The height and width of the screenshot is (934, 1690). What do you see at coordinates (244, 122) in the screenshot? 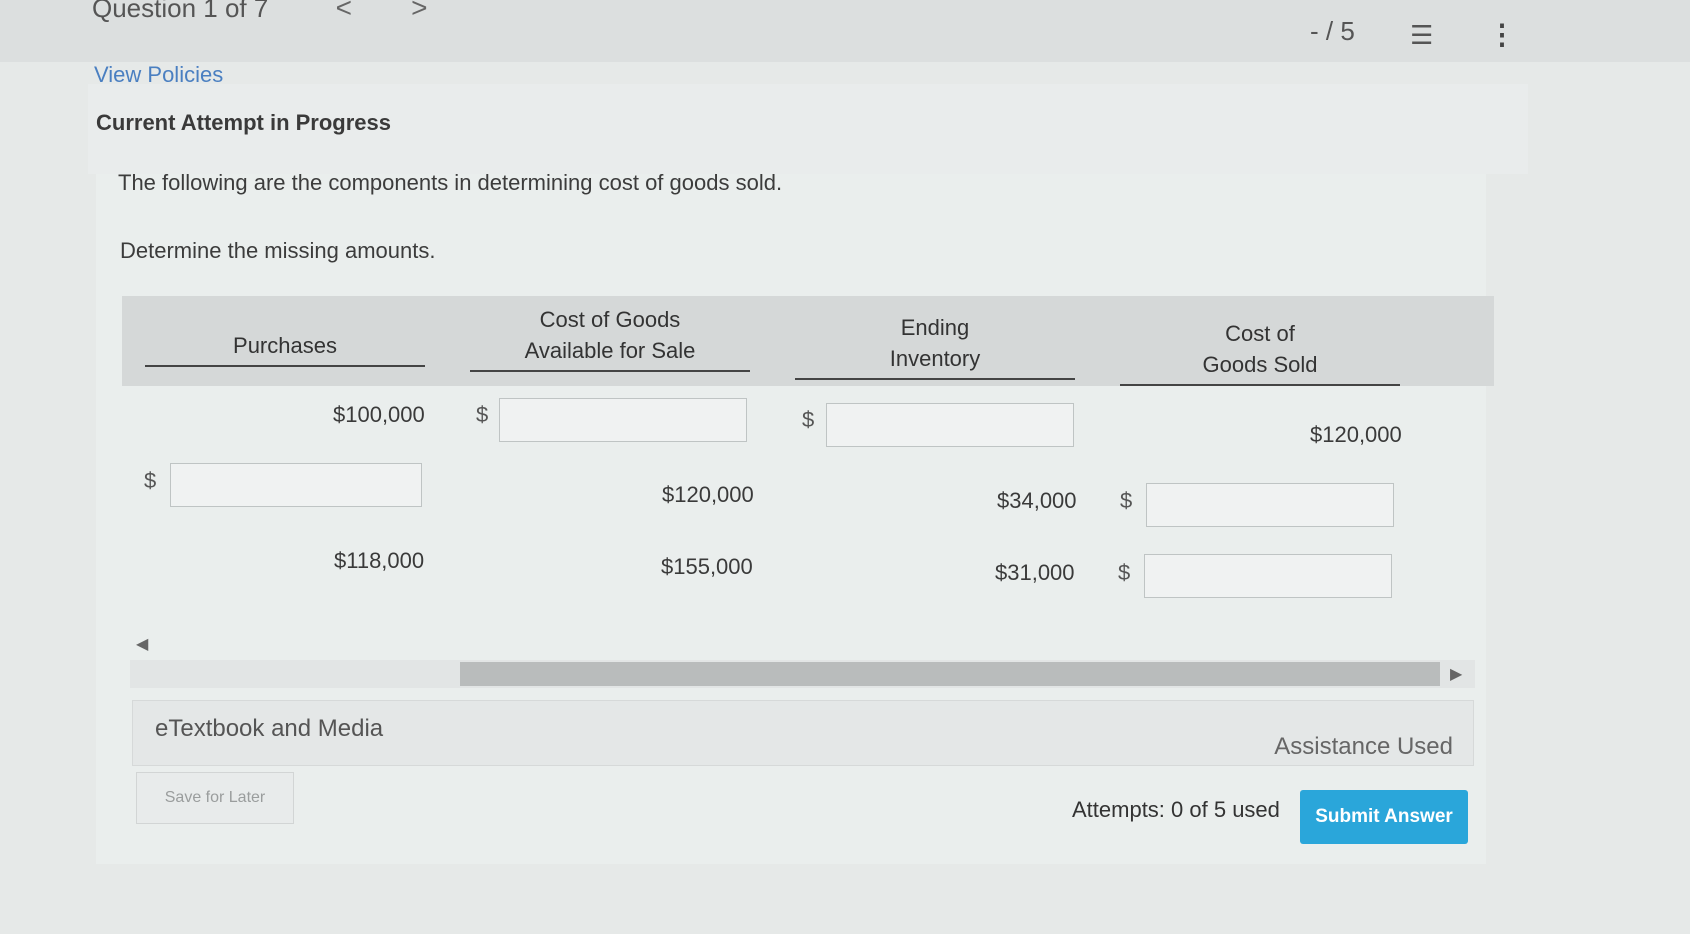
I see `attempt-title: Current Attempt in Progress` at bounding box center [244, 122].